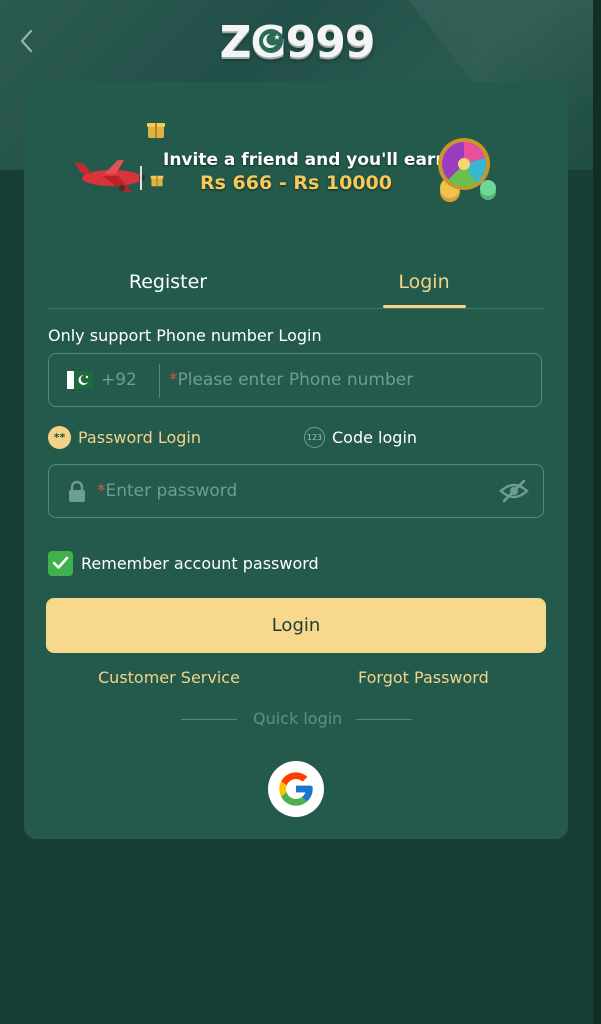 Image resolution: width=601 pixels, height=1024 pixels. I want to click on checkmark-icon, so click(60, 562).